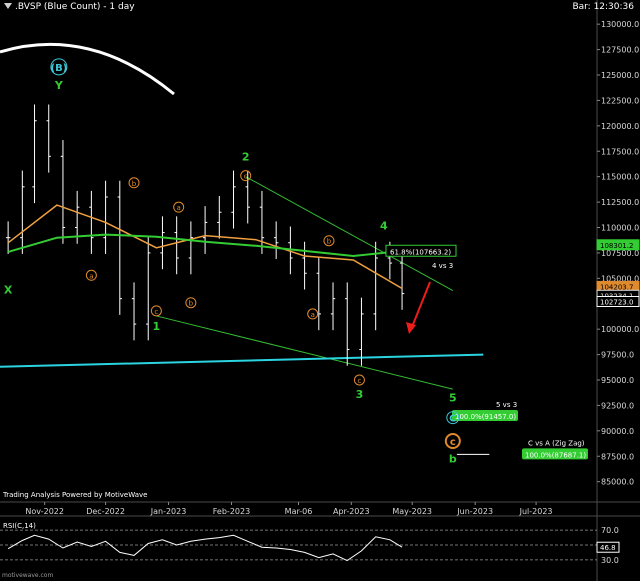 Image resolution: width=640 pixels, height=581 pixels. What do you see at coordinates (360, 394) in the screenshot?
I see `wave-label: 3` at bounding box center [360, 394].